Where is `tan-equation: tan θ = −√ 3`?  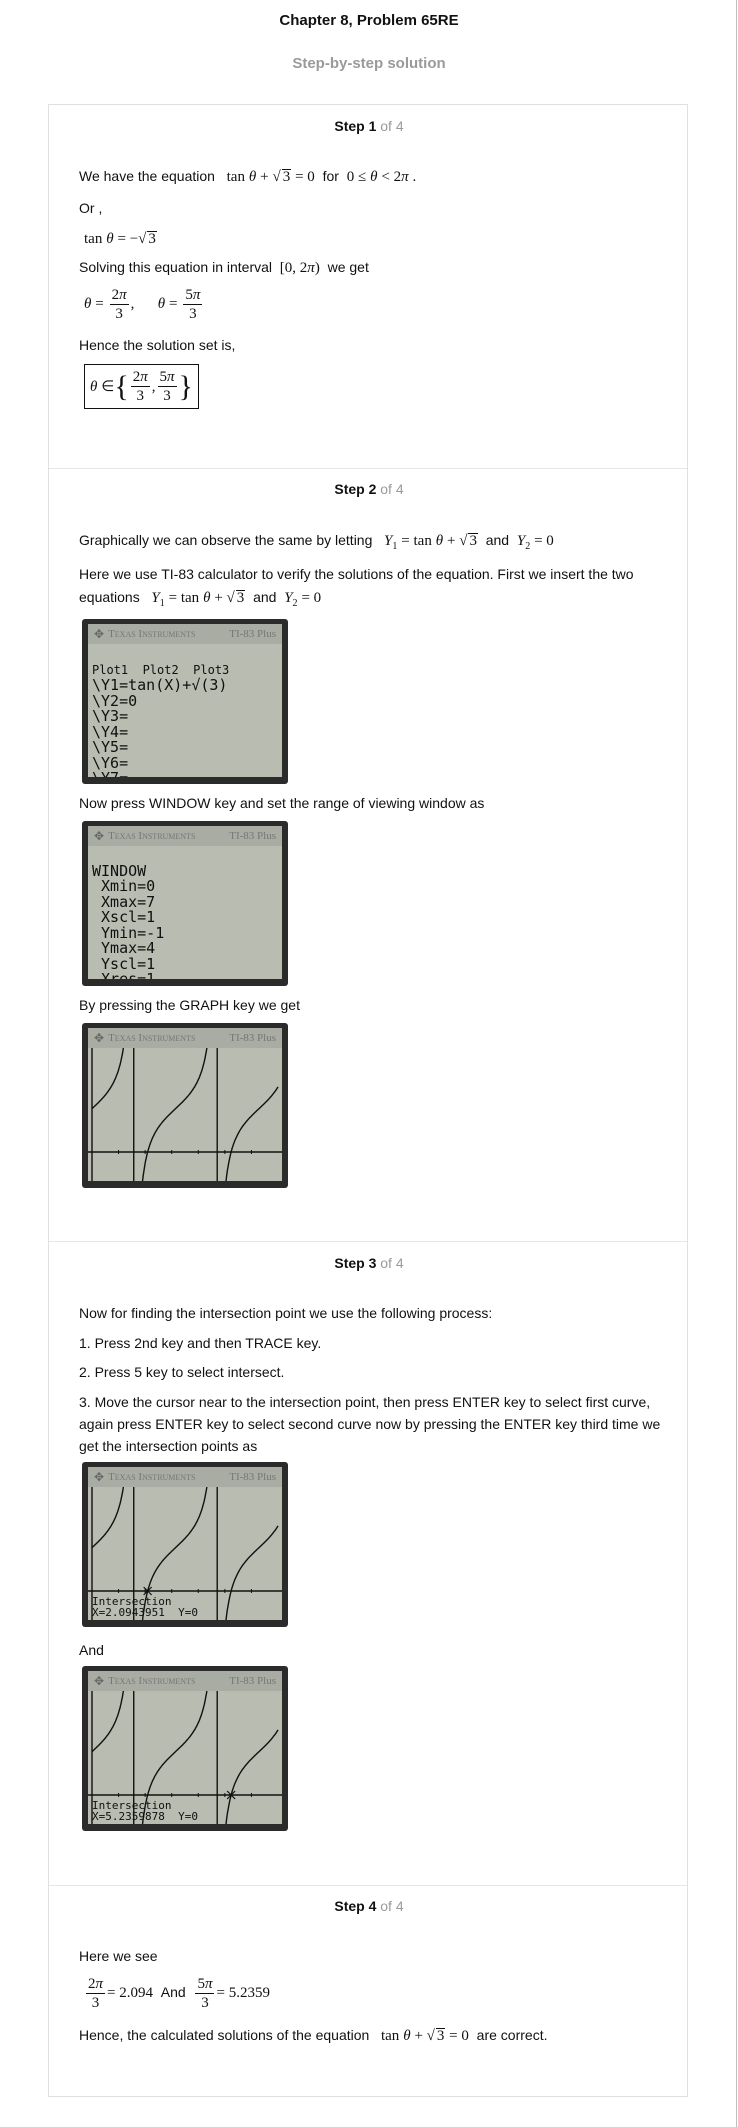 tan-equation: tan θ = −√ 3 is located at coordinates (120, 239).